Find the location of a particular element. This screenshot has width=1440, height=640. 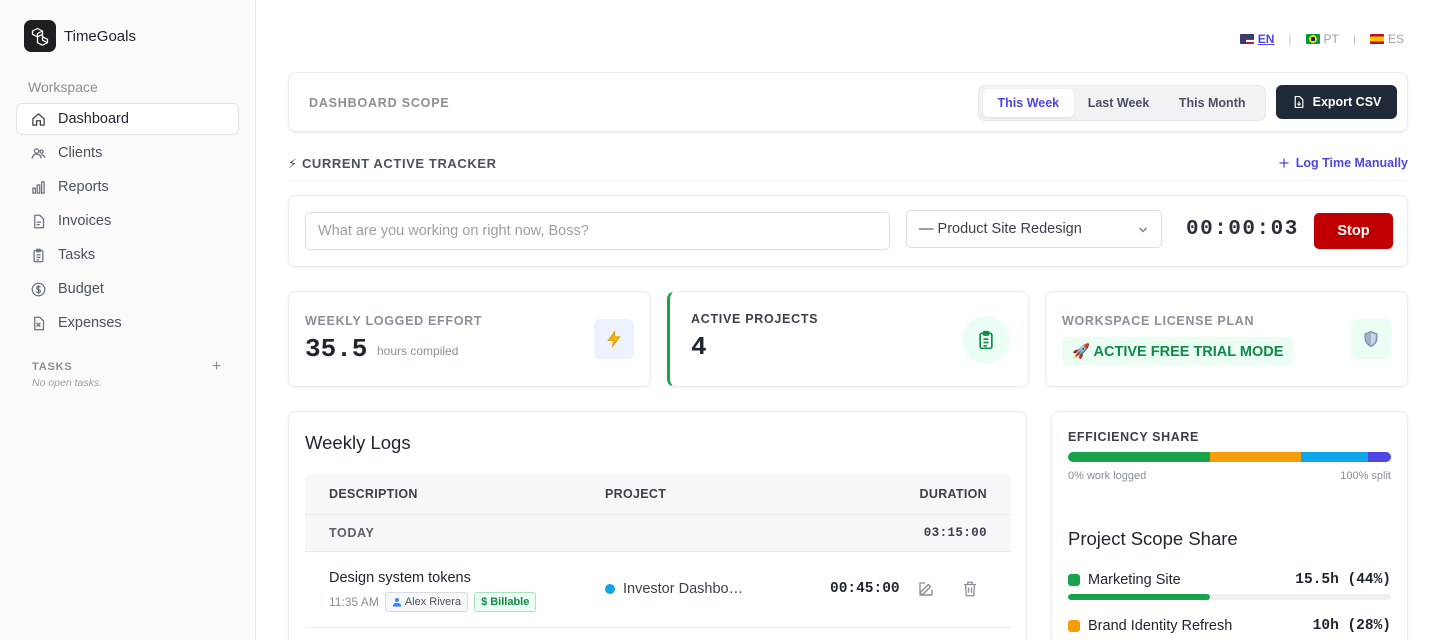

task-description-input is located at coordinates (597, 231).